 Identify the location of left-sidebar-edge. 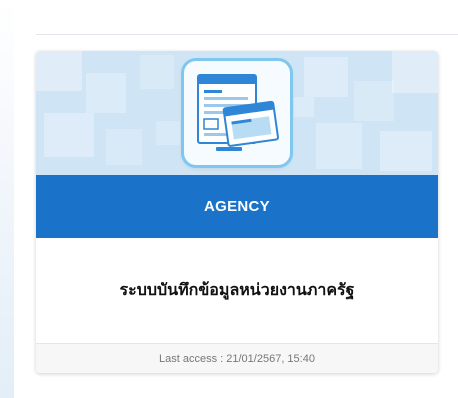
(7, 199).